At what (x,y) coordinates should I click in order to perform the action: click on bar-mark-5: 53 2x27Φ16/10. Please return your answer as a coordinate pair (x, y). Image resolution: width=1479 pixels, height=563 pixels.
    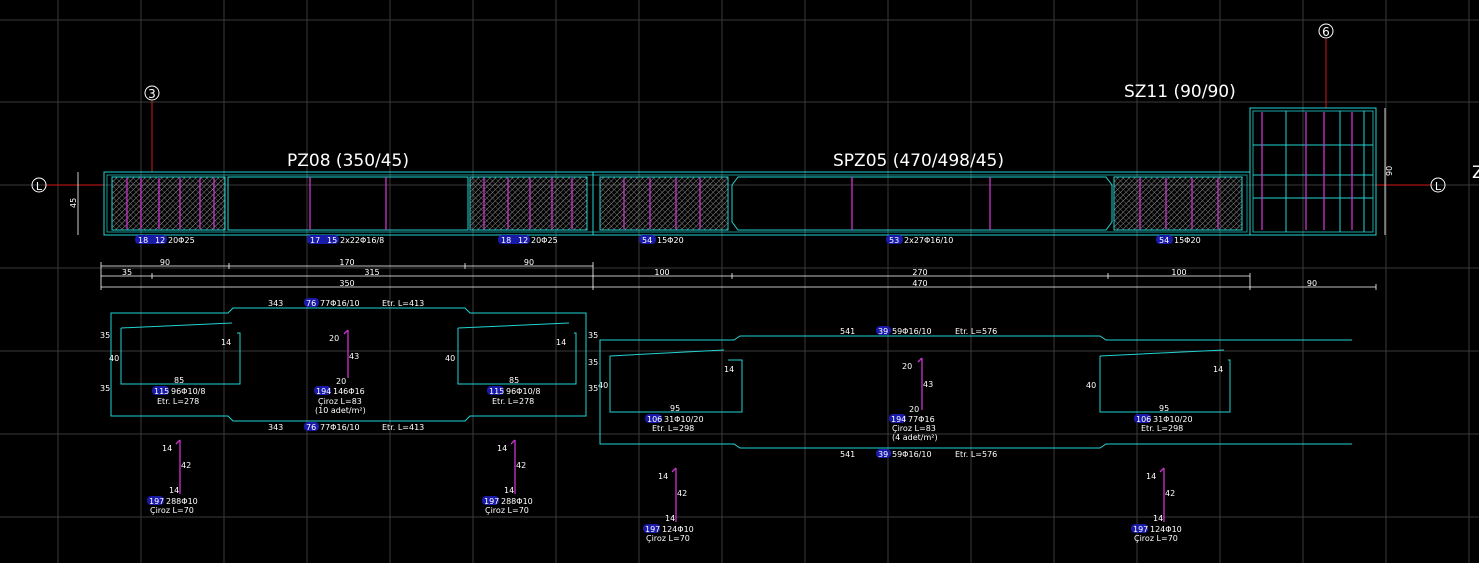
    Looking at the image, I should click on (919, 240).